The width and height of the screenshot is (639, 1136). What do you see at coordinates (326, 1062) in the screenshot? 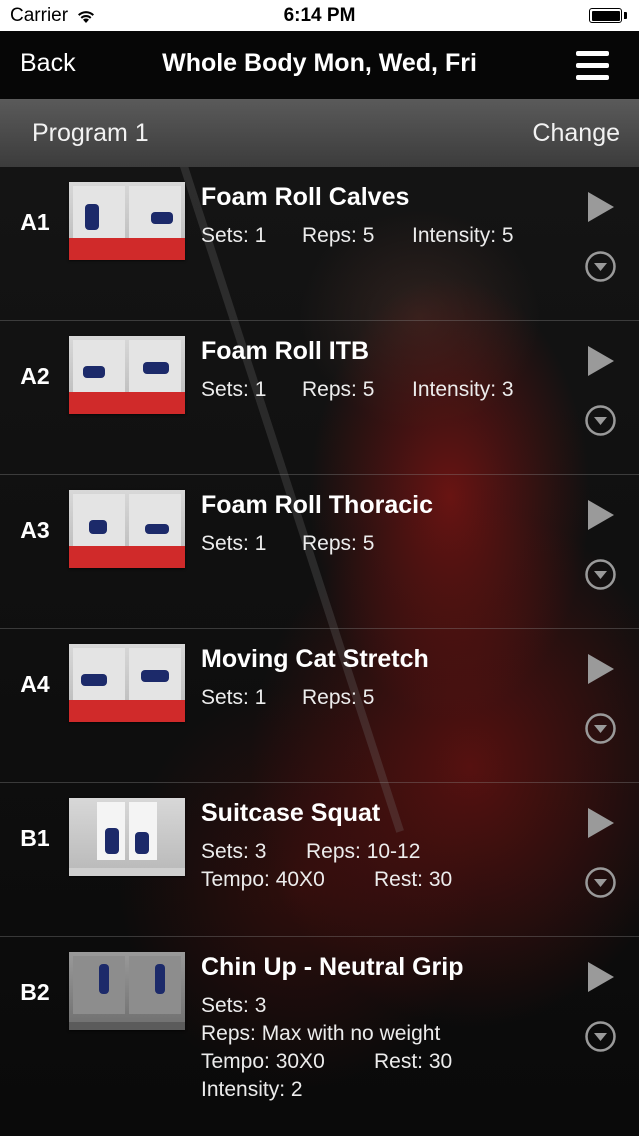
I see `exercise-details-2: Tempo: 30X0 Rest: 30` at bounding box center [326, 1062].